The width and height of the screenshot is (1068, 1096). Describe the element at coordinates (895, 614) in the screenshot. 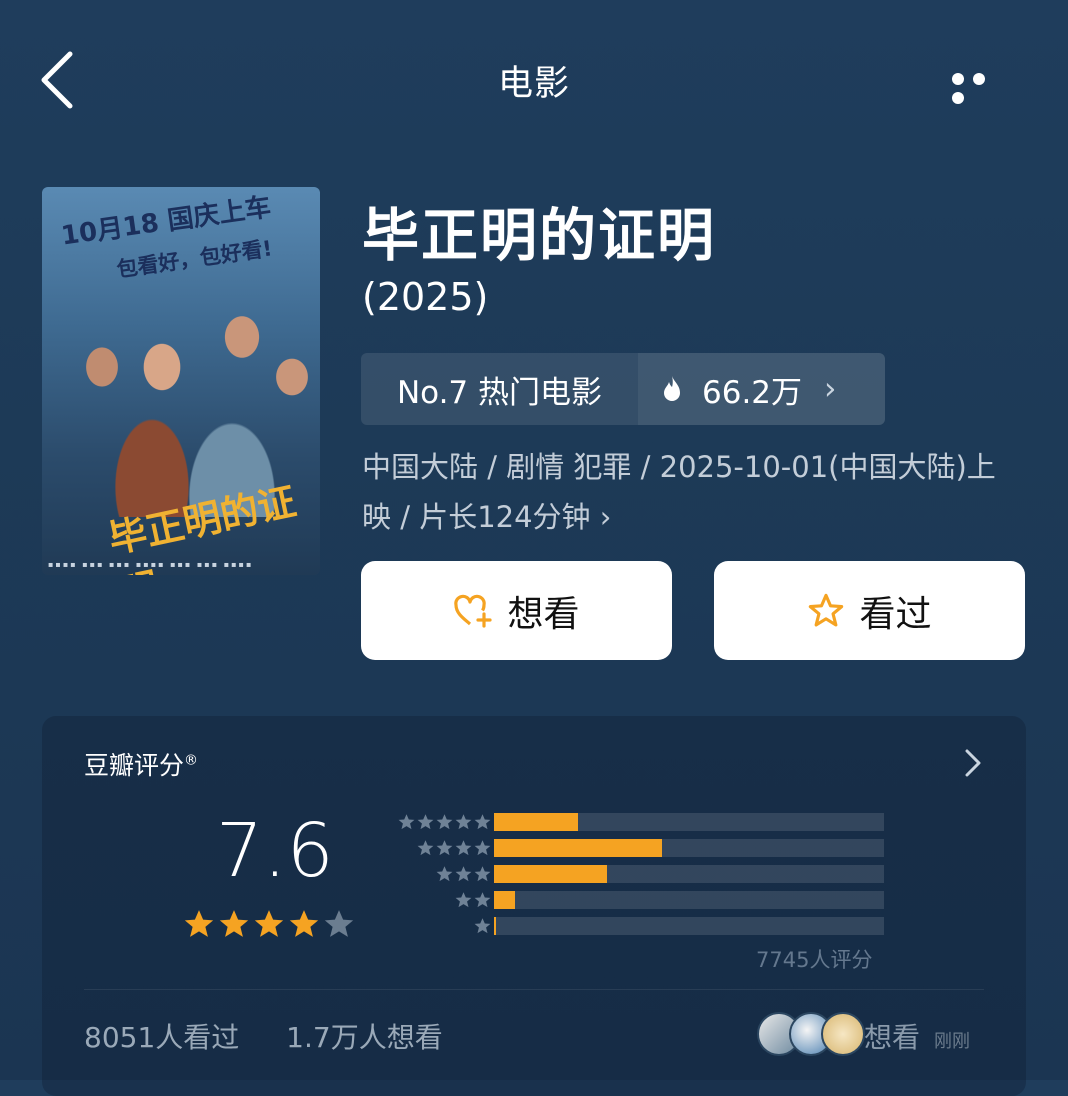

I see `seen-label: 看过` at that location.